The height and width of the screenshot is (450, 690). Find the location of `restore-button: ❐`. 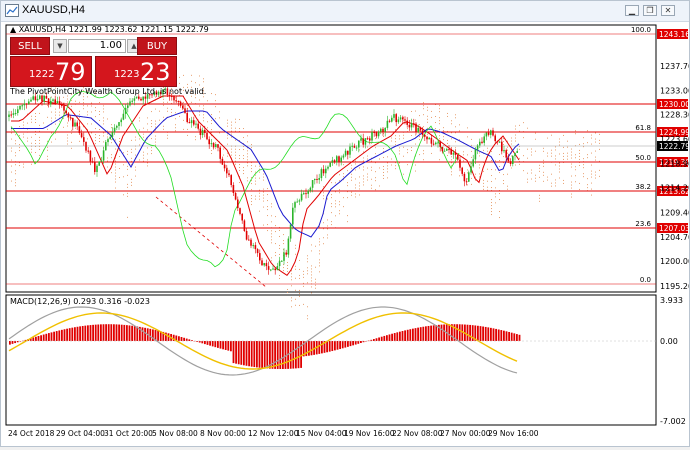

restore-button: ❐ is located at coordinates (650, 10).